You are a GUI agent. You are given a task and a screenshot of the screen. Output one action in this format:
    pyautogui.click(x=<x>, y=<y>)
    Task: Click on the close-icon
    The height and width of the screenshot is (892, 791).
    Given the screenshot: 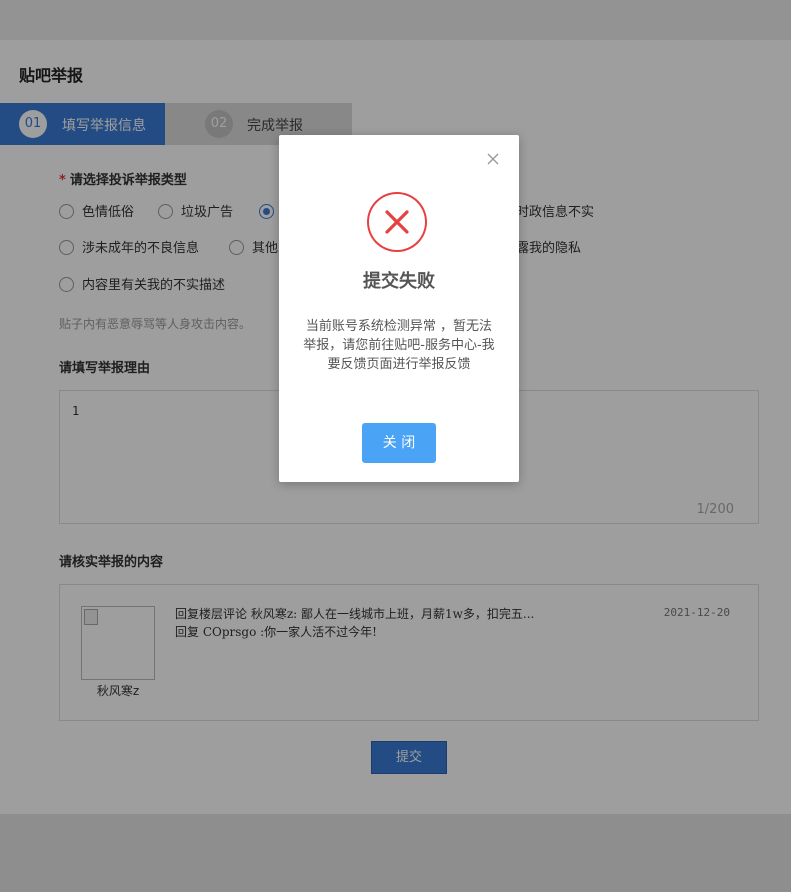 What is the action you would take?
    pyautogui.click(x=493, y=159)
    